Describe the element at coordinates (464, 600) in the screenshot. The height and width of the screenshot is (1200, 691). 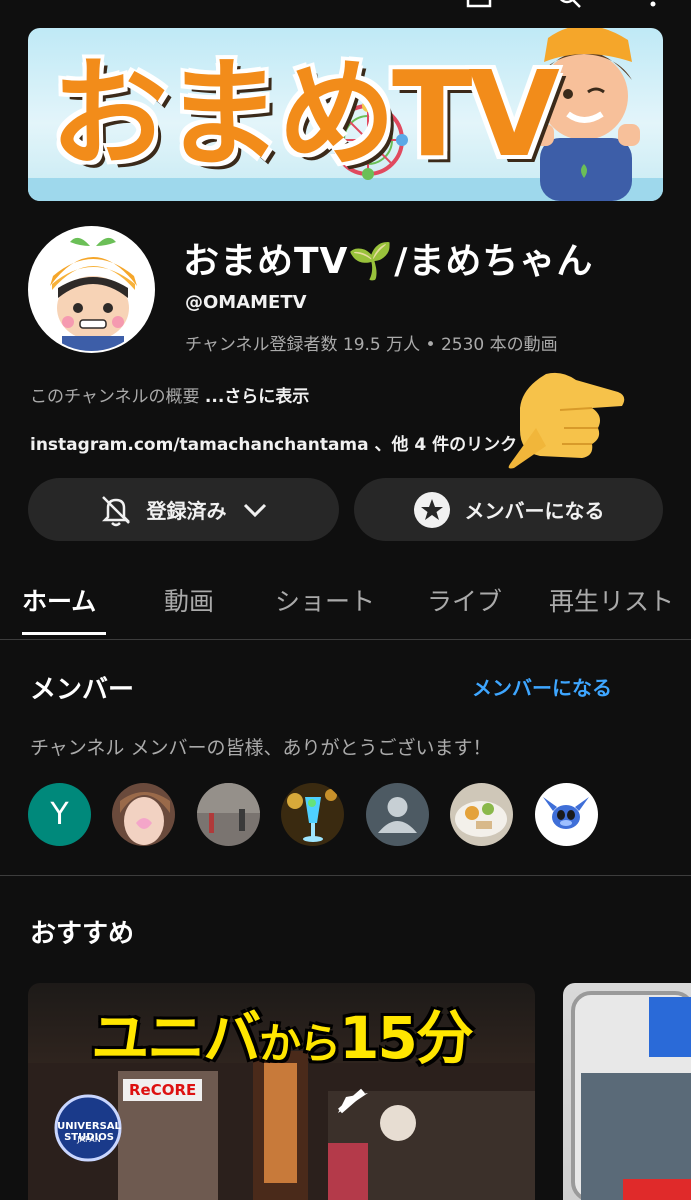
I see `tab-live: ライブ` at that location.